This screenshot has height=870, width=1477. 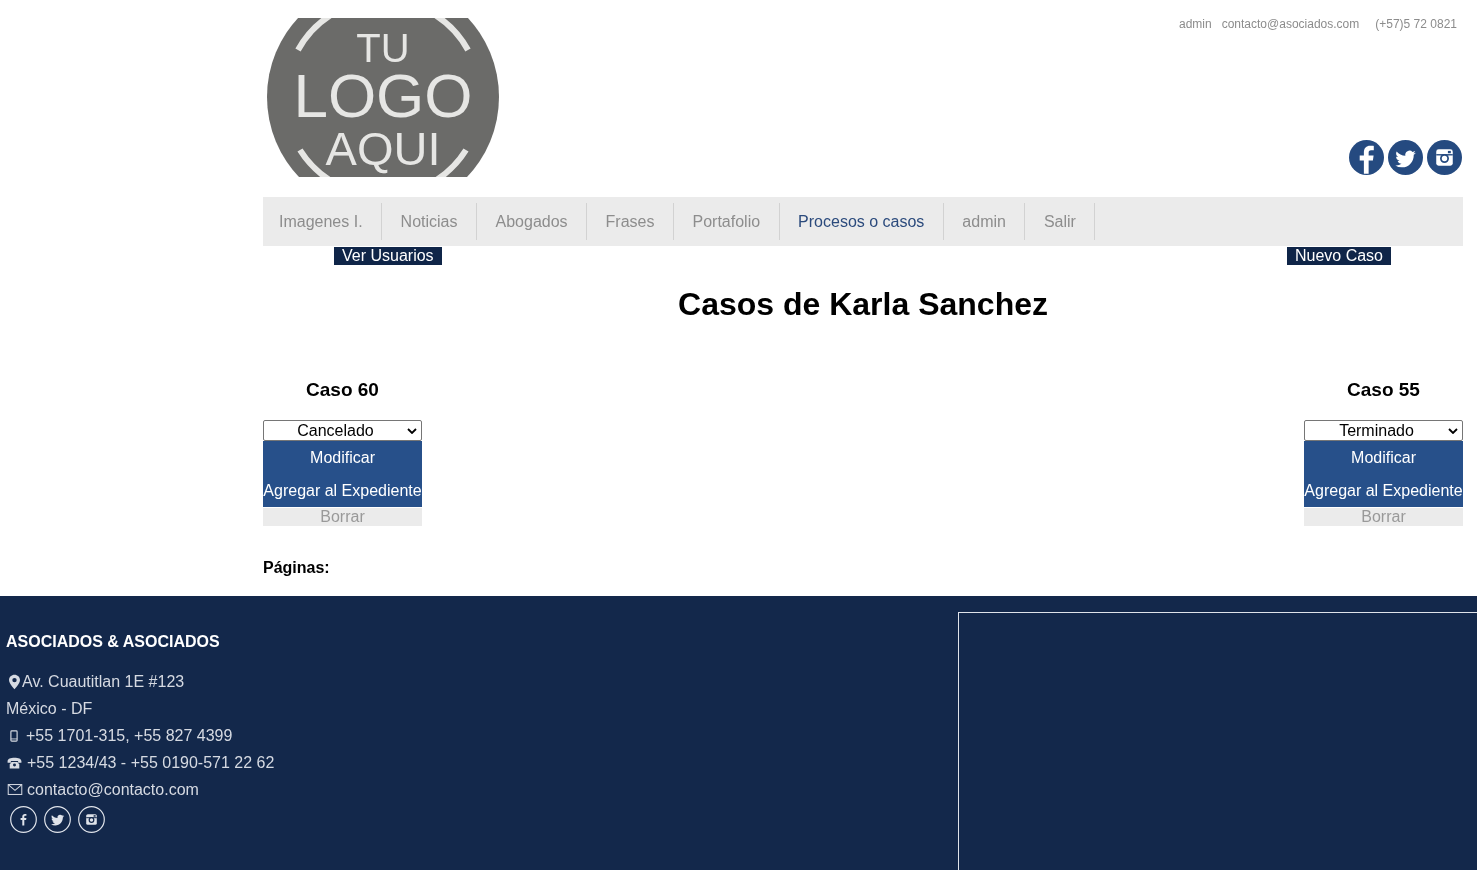 I want to click on map-pin-icon, so click(x=14, y=681).